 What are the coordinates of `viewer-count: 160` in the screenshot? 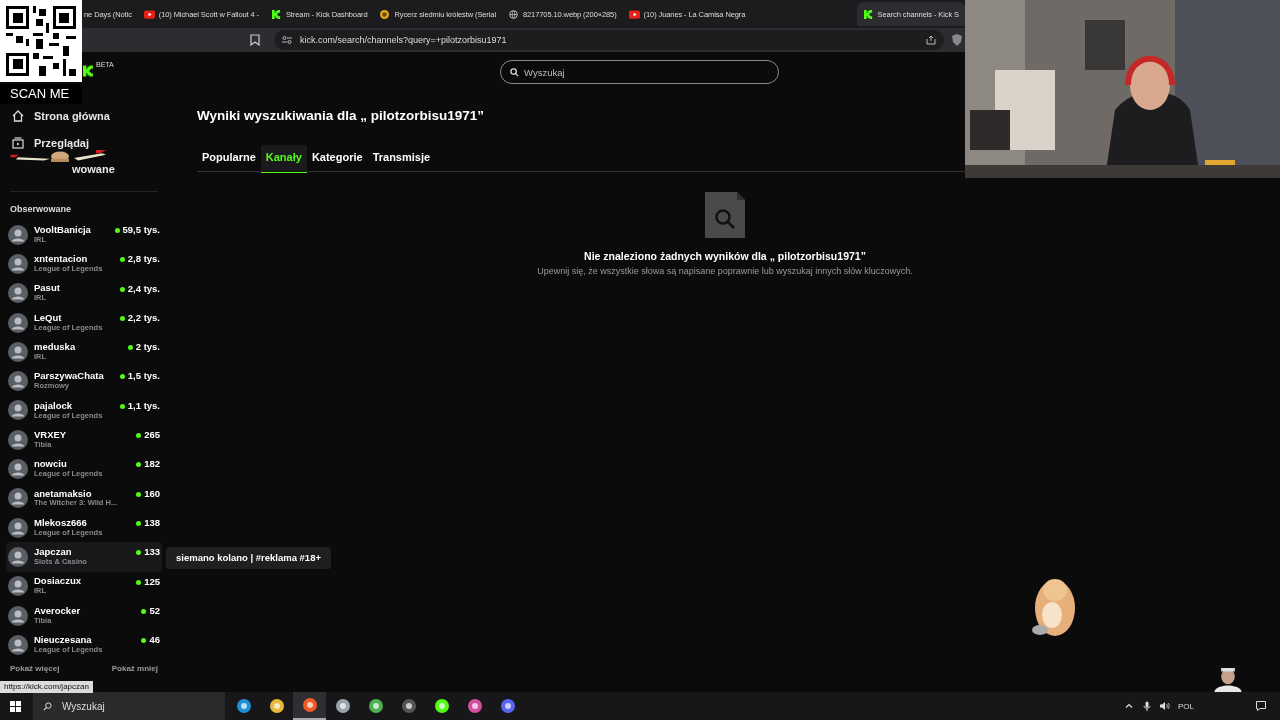 It's located at (152, 493).